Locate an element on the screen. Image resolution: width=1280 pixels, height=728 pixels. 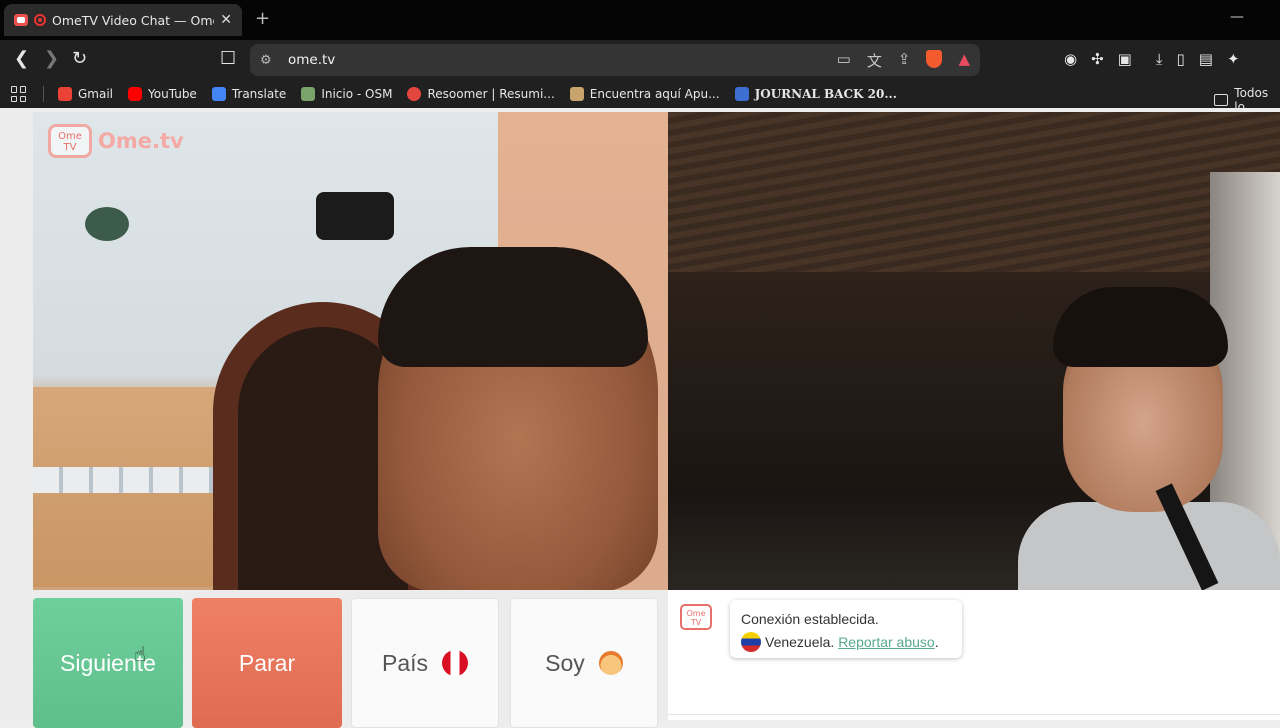
recording-icon is located at coordinates (40, 20).